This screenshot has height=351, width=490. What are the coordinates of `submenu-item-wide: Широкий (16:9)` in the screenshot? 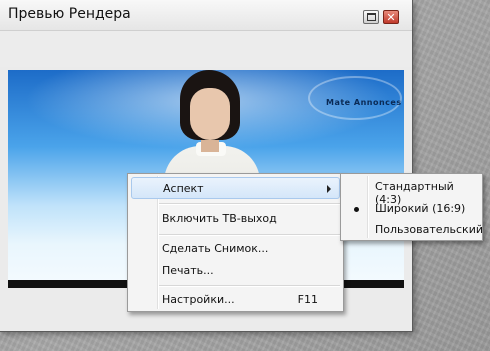 It's located at (411, 209).